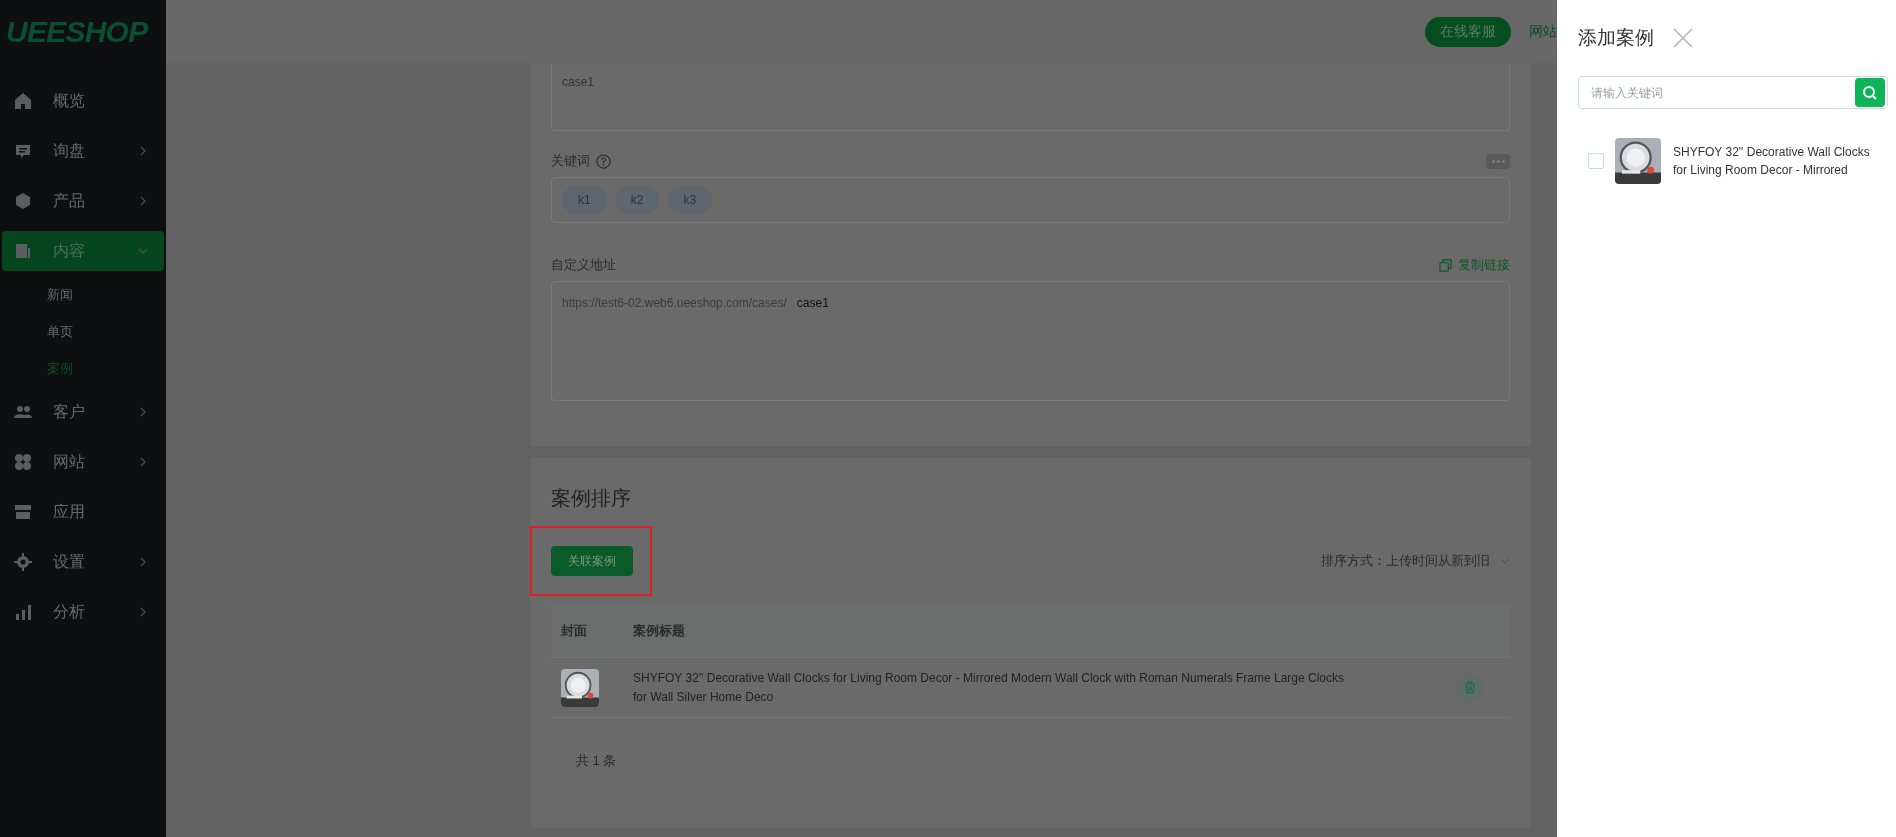 The image size is (1896, 837). I want to click on store-icon, so click(23, 512).